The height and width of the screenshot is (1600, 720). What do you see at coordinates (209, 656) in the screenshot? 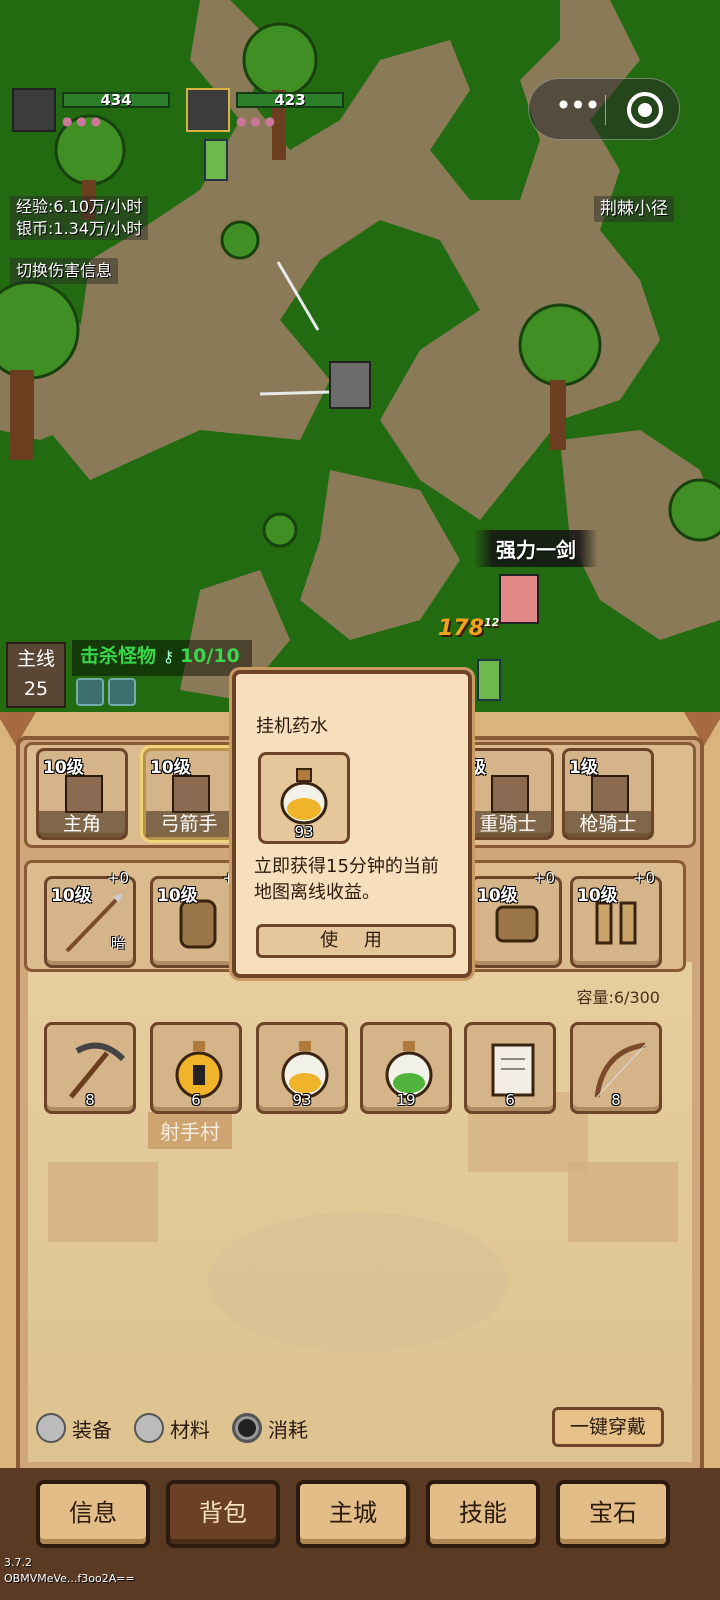
I see `quest-task-progress: 10/10` at bounding box center [209, 656].